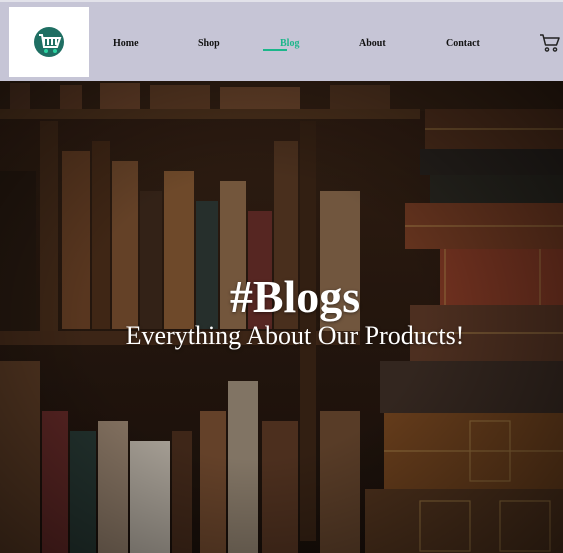 The image size is (563, 553). Describe the element at coordinates (295, 296) in the screenshot. I see `hero-title: #Blogs` at that location.